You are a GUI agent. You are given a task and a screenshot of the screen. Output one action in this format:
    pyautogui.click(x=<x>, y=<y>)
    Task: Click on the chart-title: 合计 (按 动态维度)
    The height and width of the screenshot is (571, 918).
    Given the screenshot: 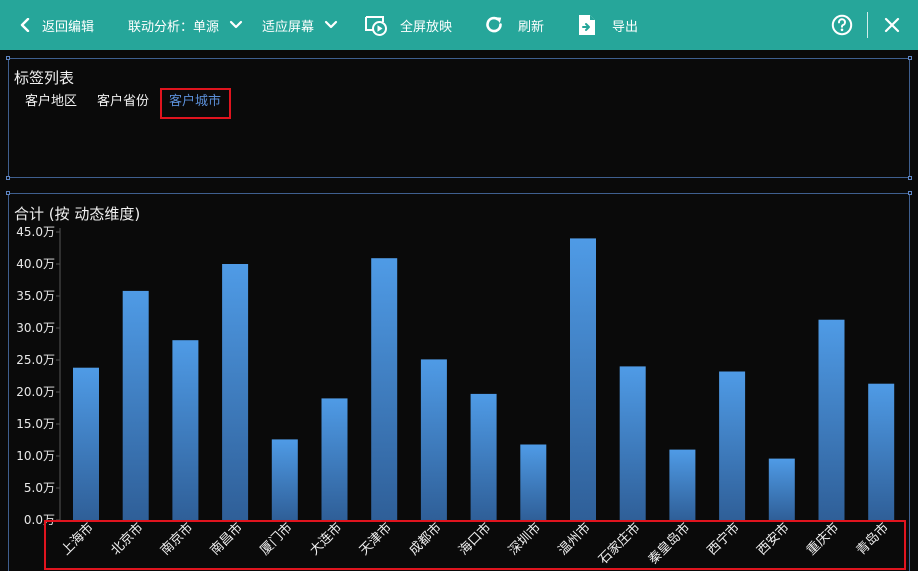 What is the action you would take?
    pyautogui.click(x=77, y=214)
    